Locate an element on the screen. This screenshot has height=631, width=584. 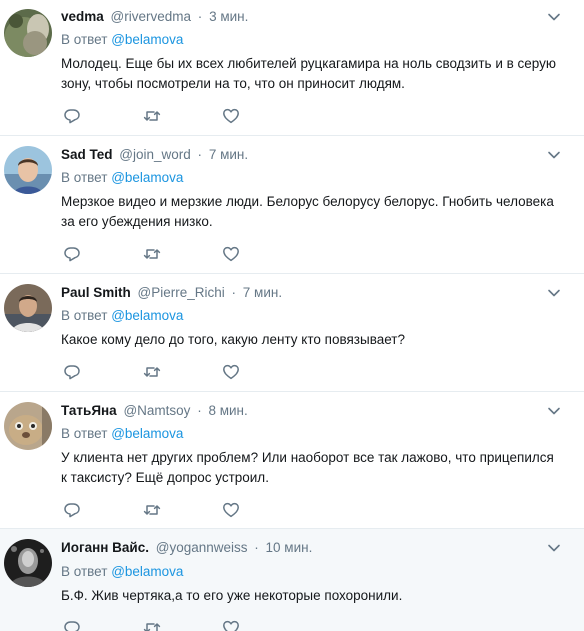
author-name: ТатьЯна is located at coordinates (89, 410).